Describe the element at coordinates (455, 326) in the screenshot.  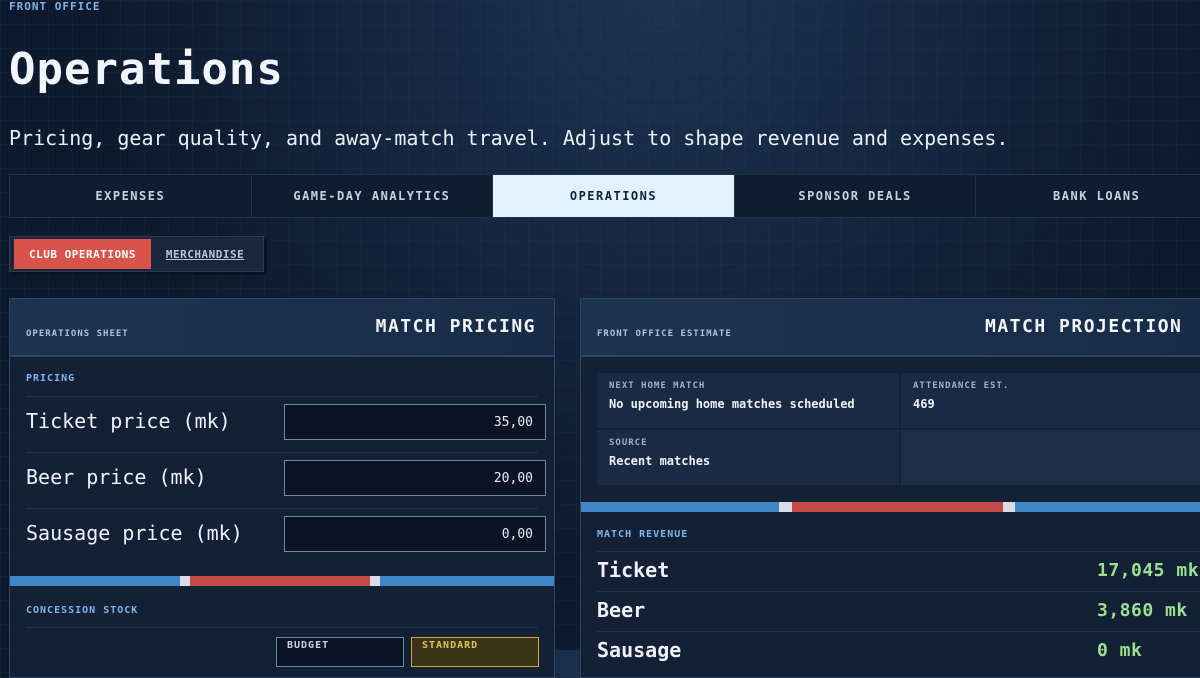
I see `panel-title: MATCH PRICING` at that location.